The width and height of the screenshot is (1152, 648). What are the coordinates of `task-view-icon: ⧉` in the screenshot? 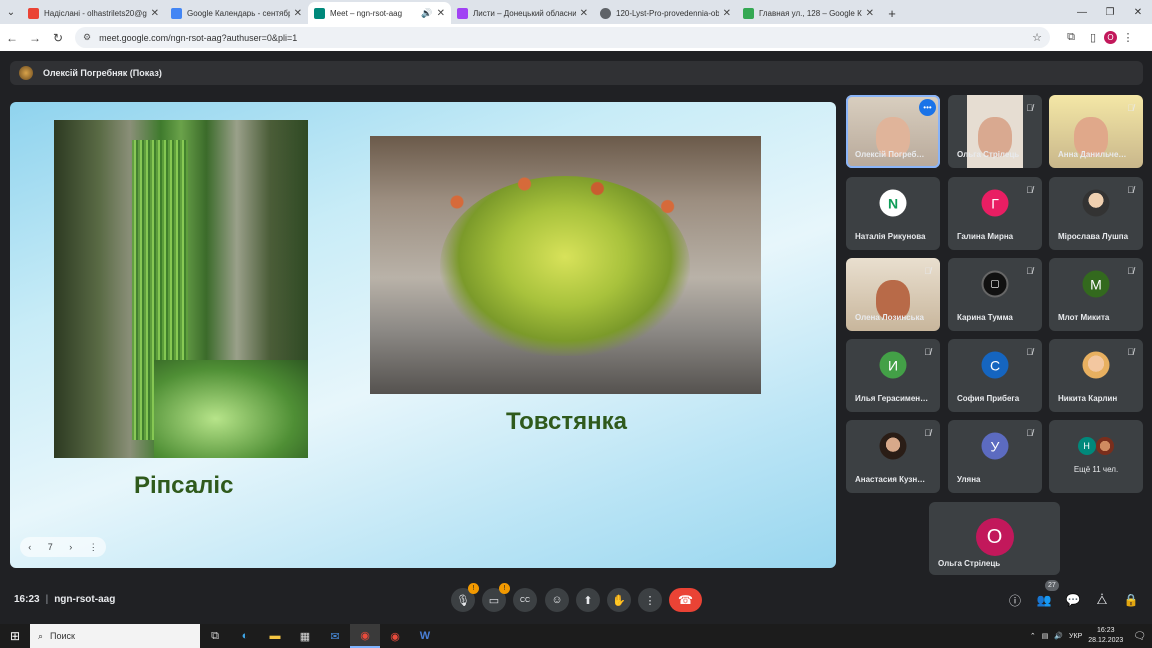 It's located at (215, 636).